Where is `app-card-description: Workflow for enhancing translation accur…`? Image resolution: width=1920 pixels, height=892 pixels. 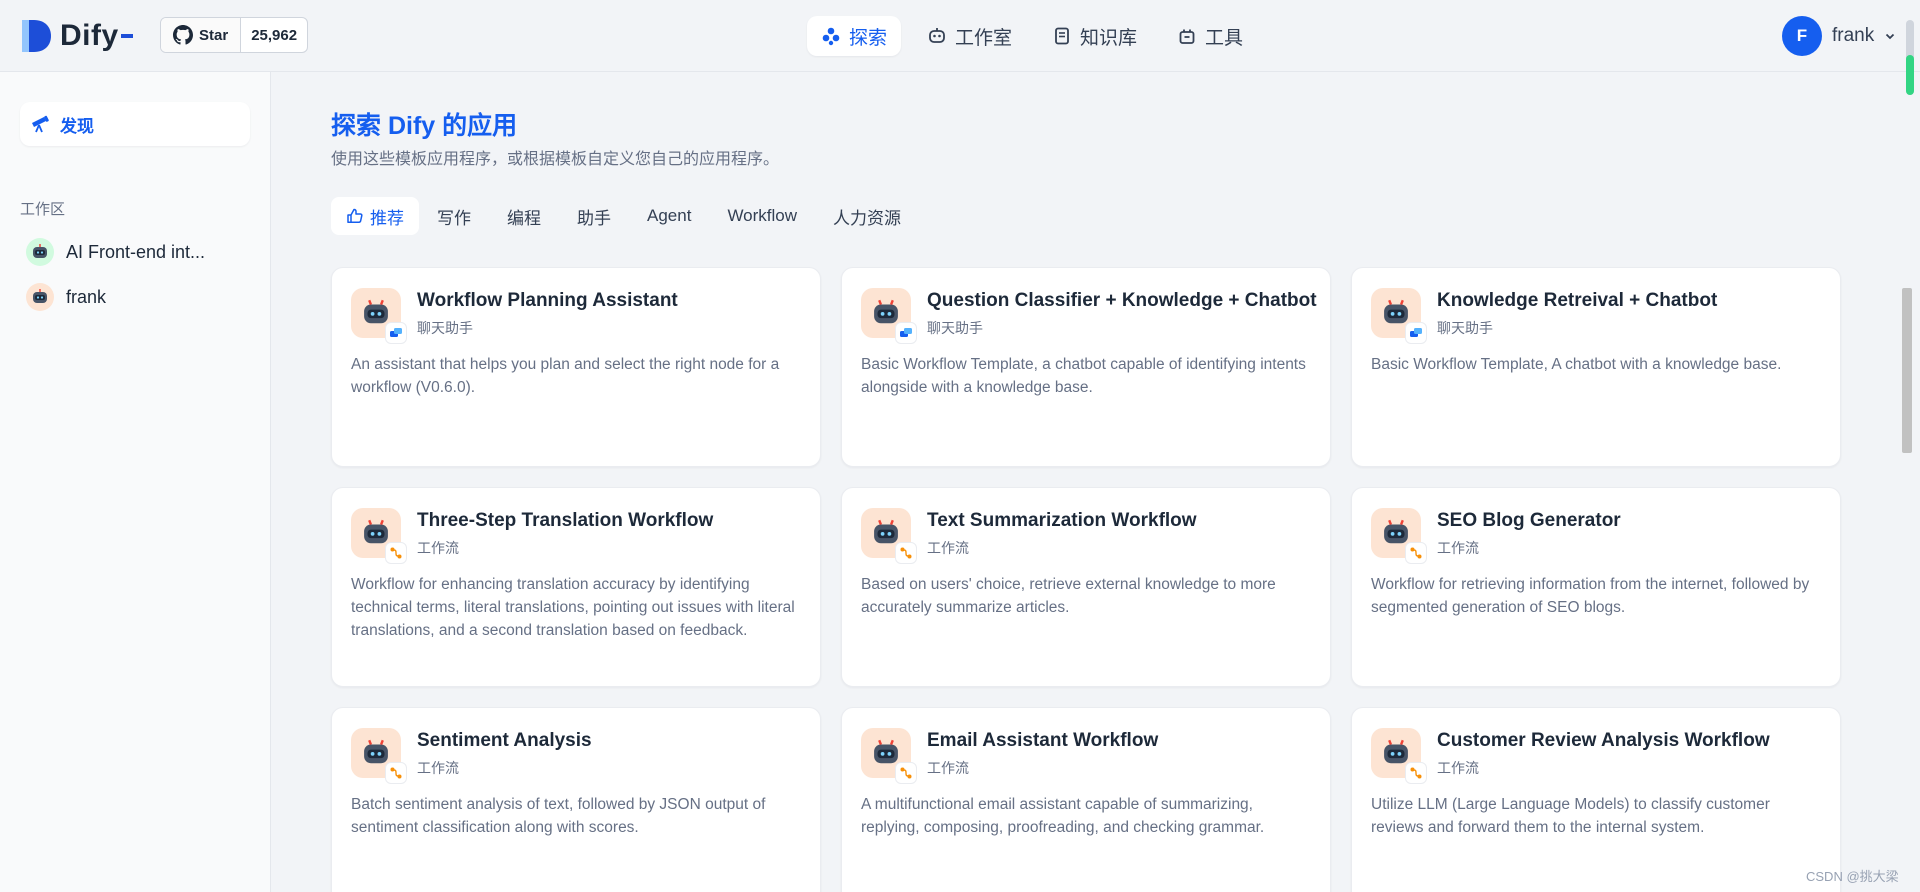
app-card-description: Workflow for enhancing translation accur… is located at coordinates (573, 607).